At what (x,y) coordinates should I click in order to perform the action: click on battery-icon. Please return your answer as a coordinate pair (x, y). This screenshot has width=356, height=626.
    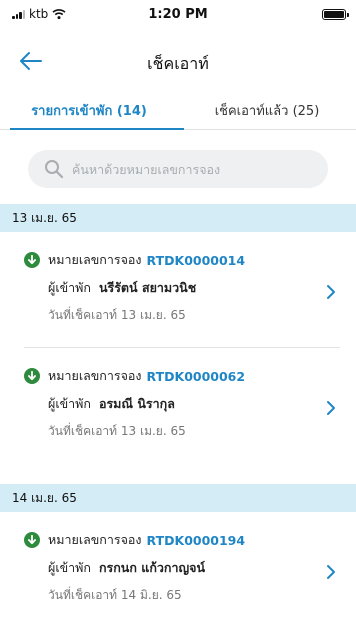
    Looking at the image, I should click on (335, 14).